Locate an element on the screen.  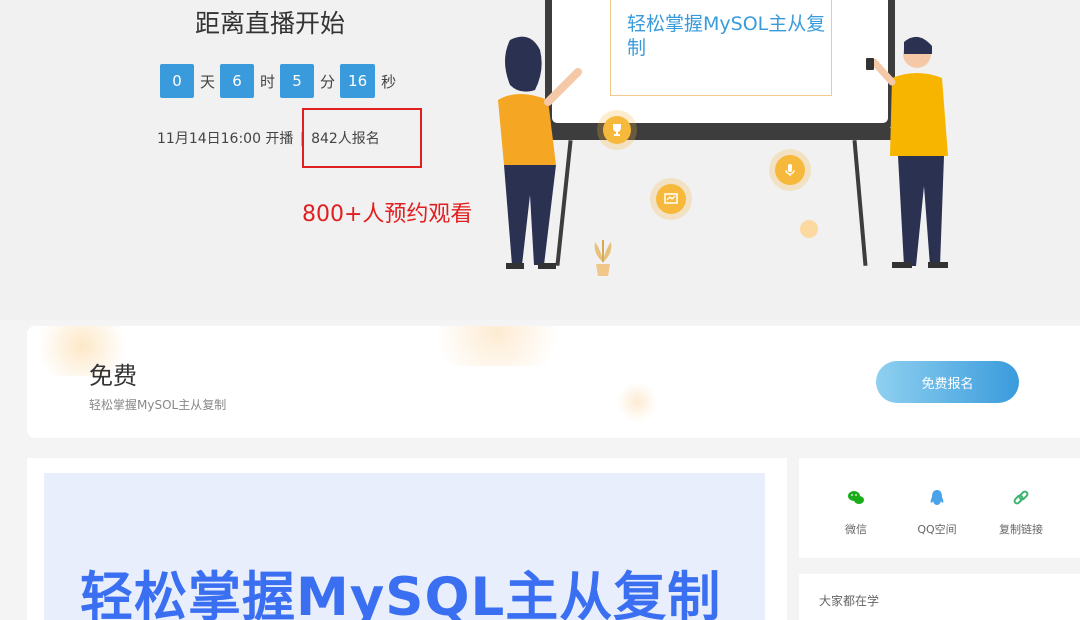
highlight-box is located at coordinates (362, 138).